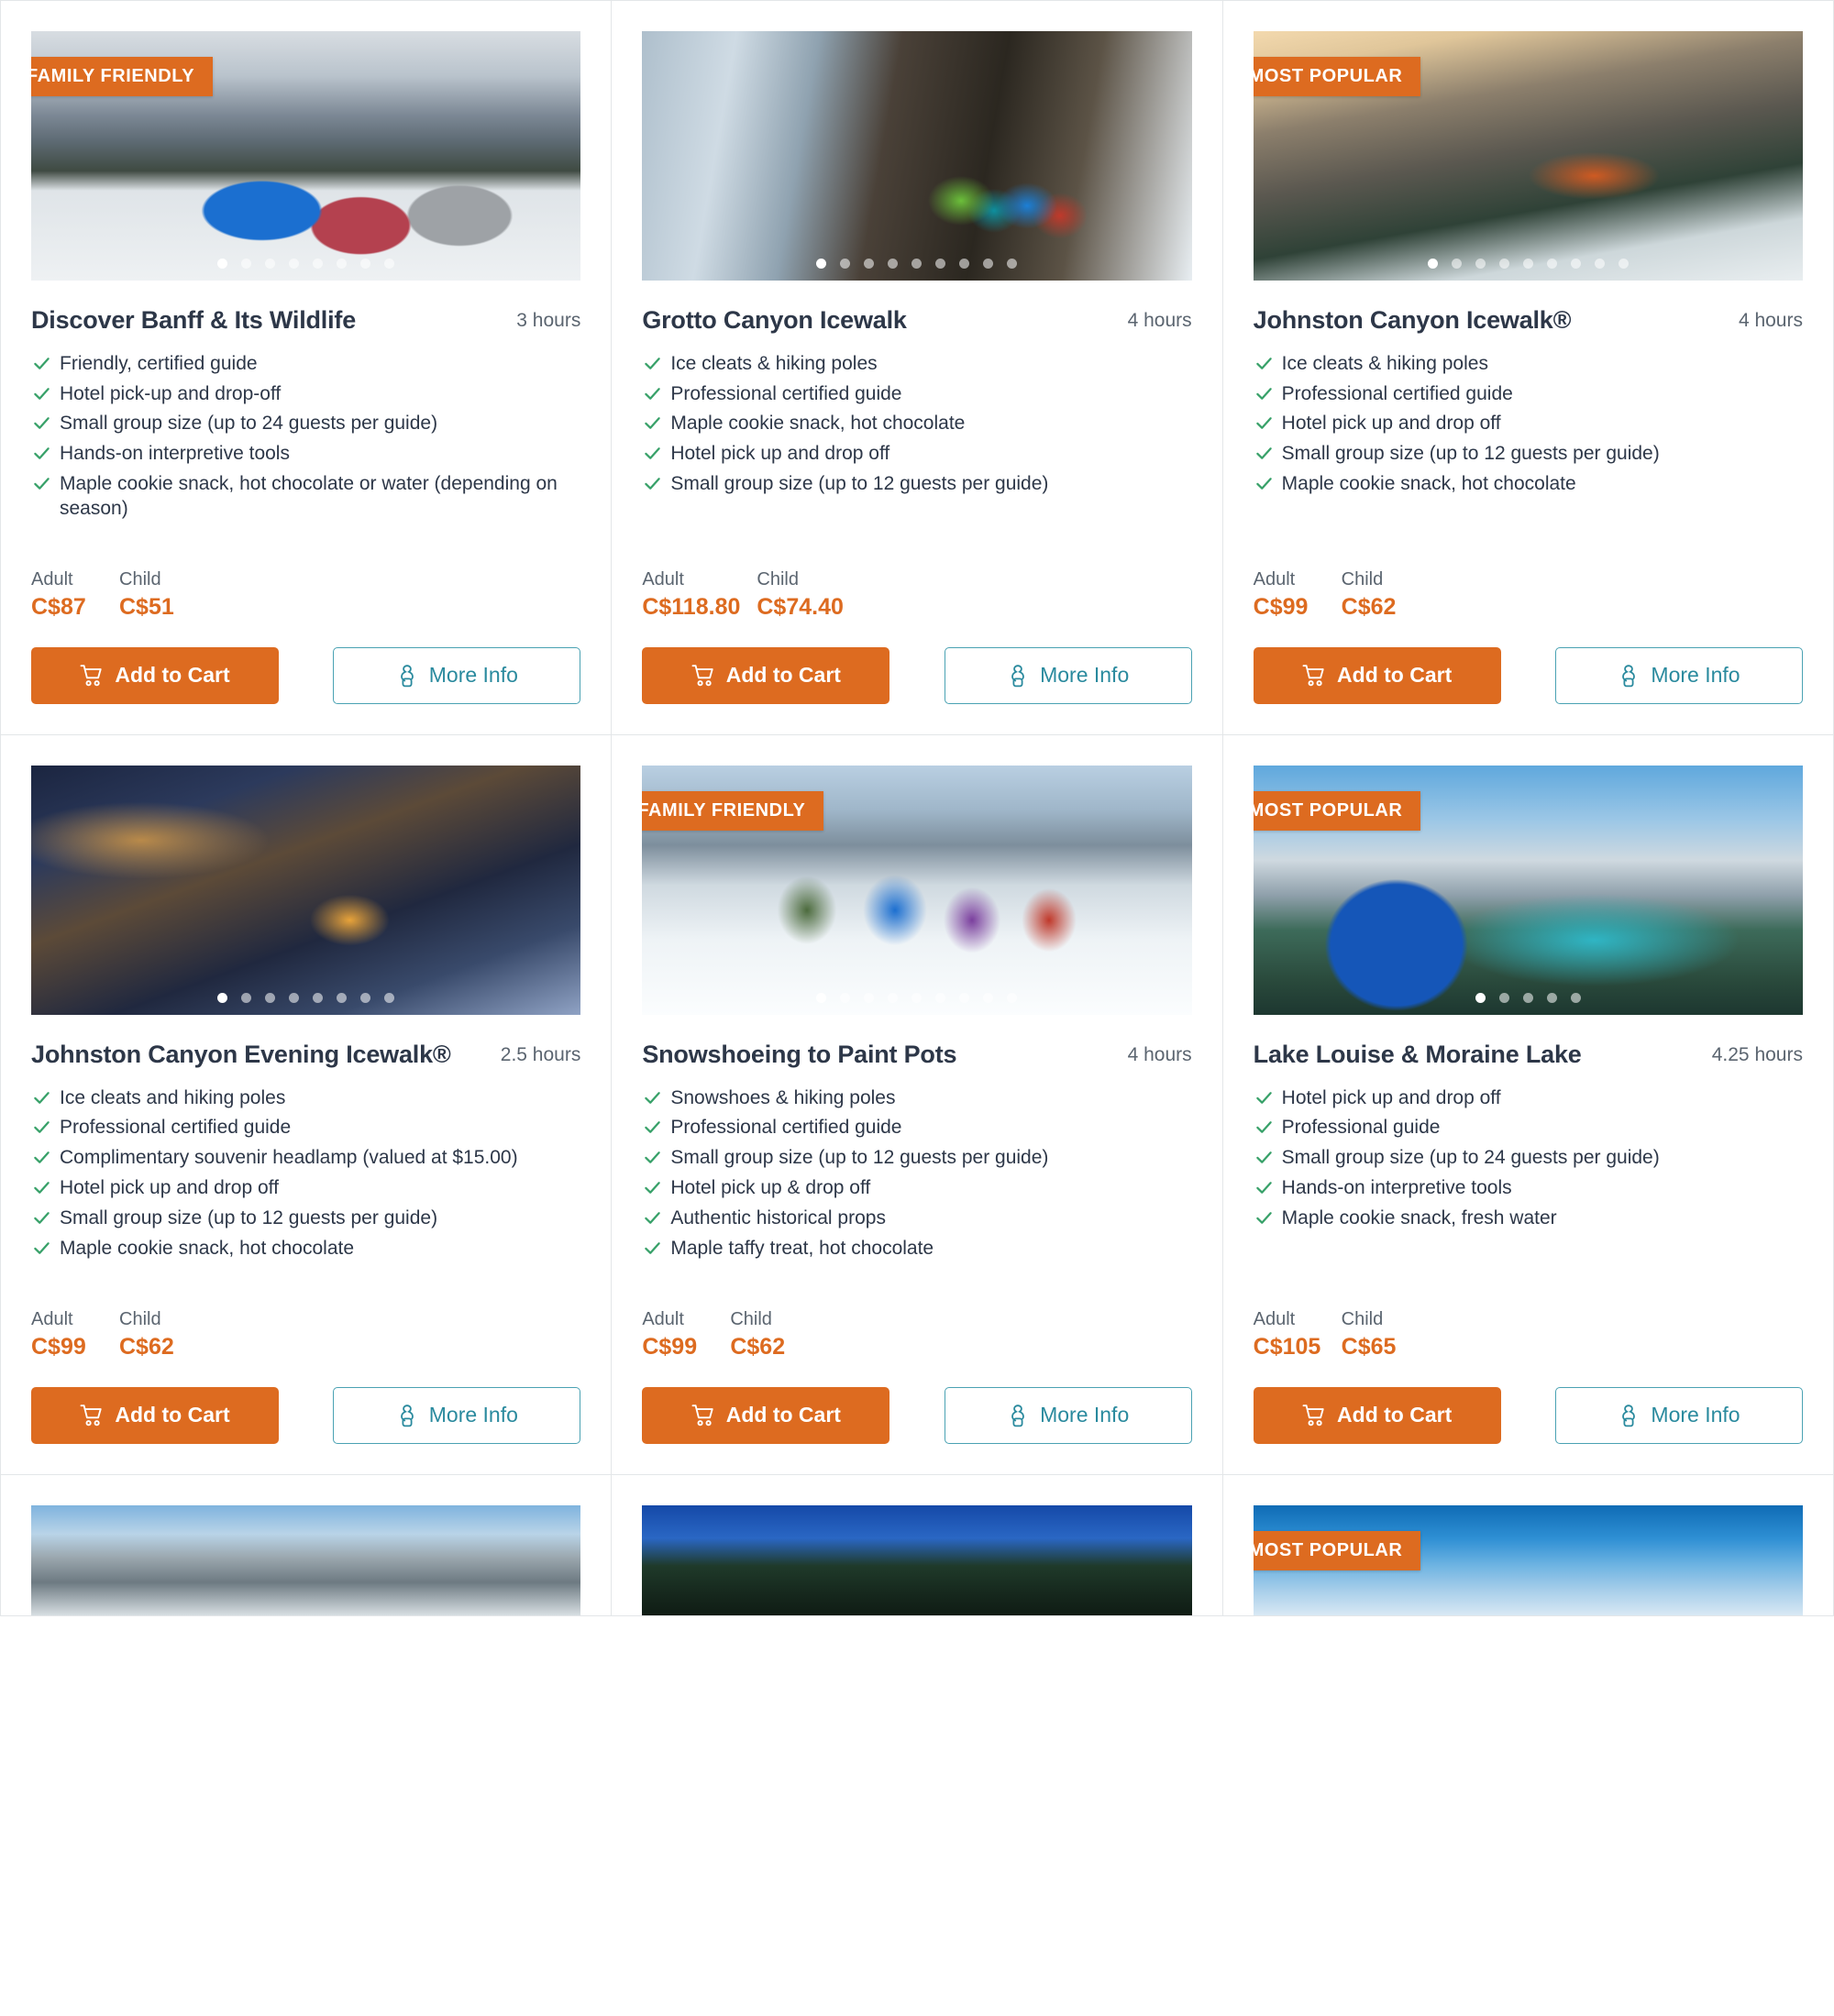 The width and height of the screenshot is (1834, 2016). I want to click on adult-price-block: Adult C$105, so click(1289, 1335).